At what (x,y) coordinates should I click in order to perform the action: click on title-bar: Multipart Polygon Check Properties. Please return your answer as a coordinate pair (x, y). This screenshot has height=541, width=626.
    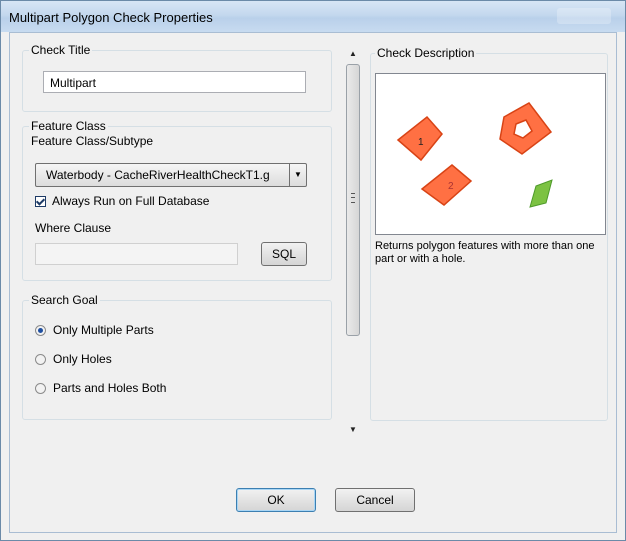
    Looking at the image, I should click on (313, 16).